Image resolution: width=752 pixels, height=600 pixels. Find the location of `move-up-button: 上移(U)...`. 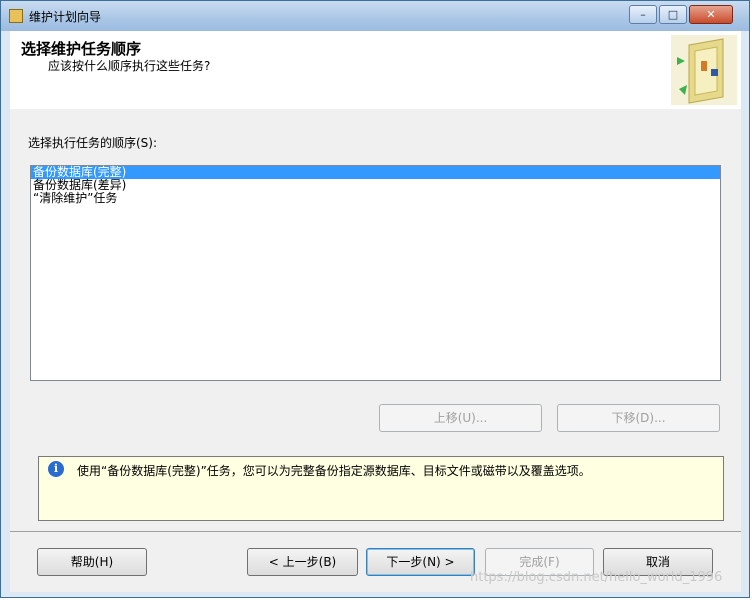

move-up-button: 上移(U)... is located at coordinates (460, 418).